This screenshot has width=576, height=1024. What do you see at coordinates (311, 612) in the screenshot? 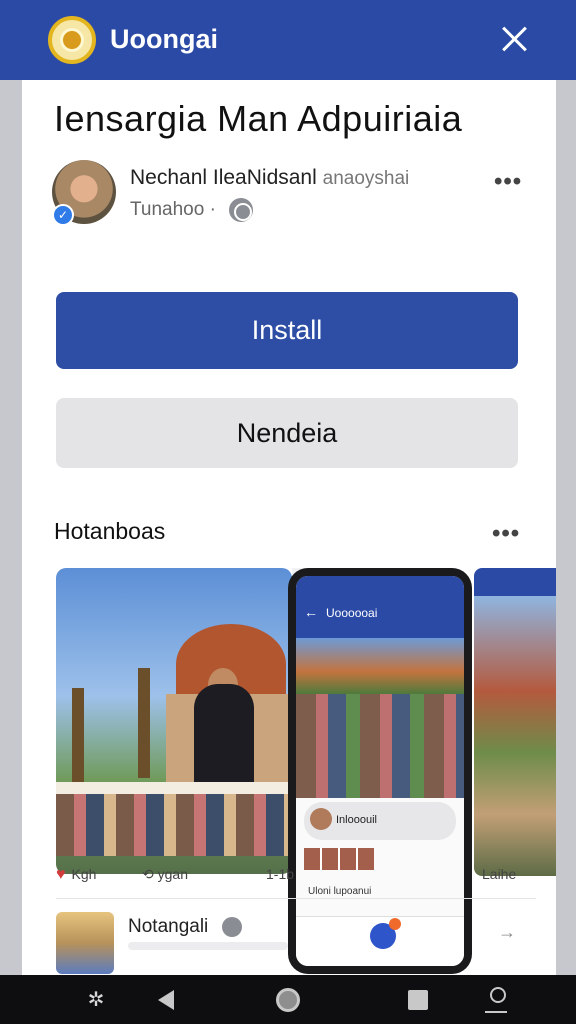
I see `back-arrow-icon: ←` at bounding box center [311, 612].